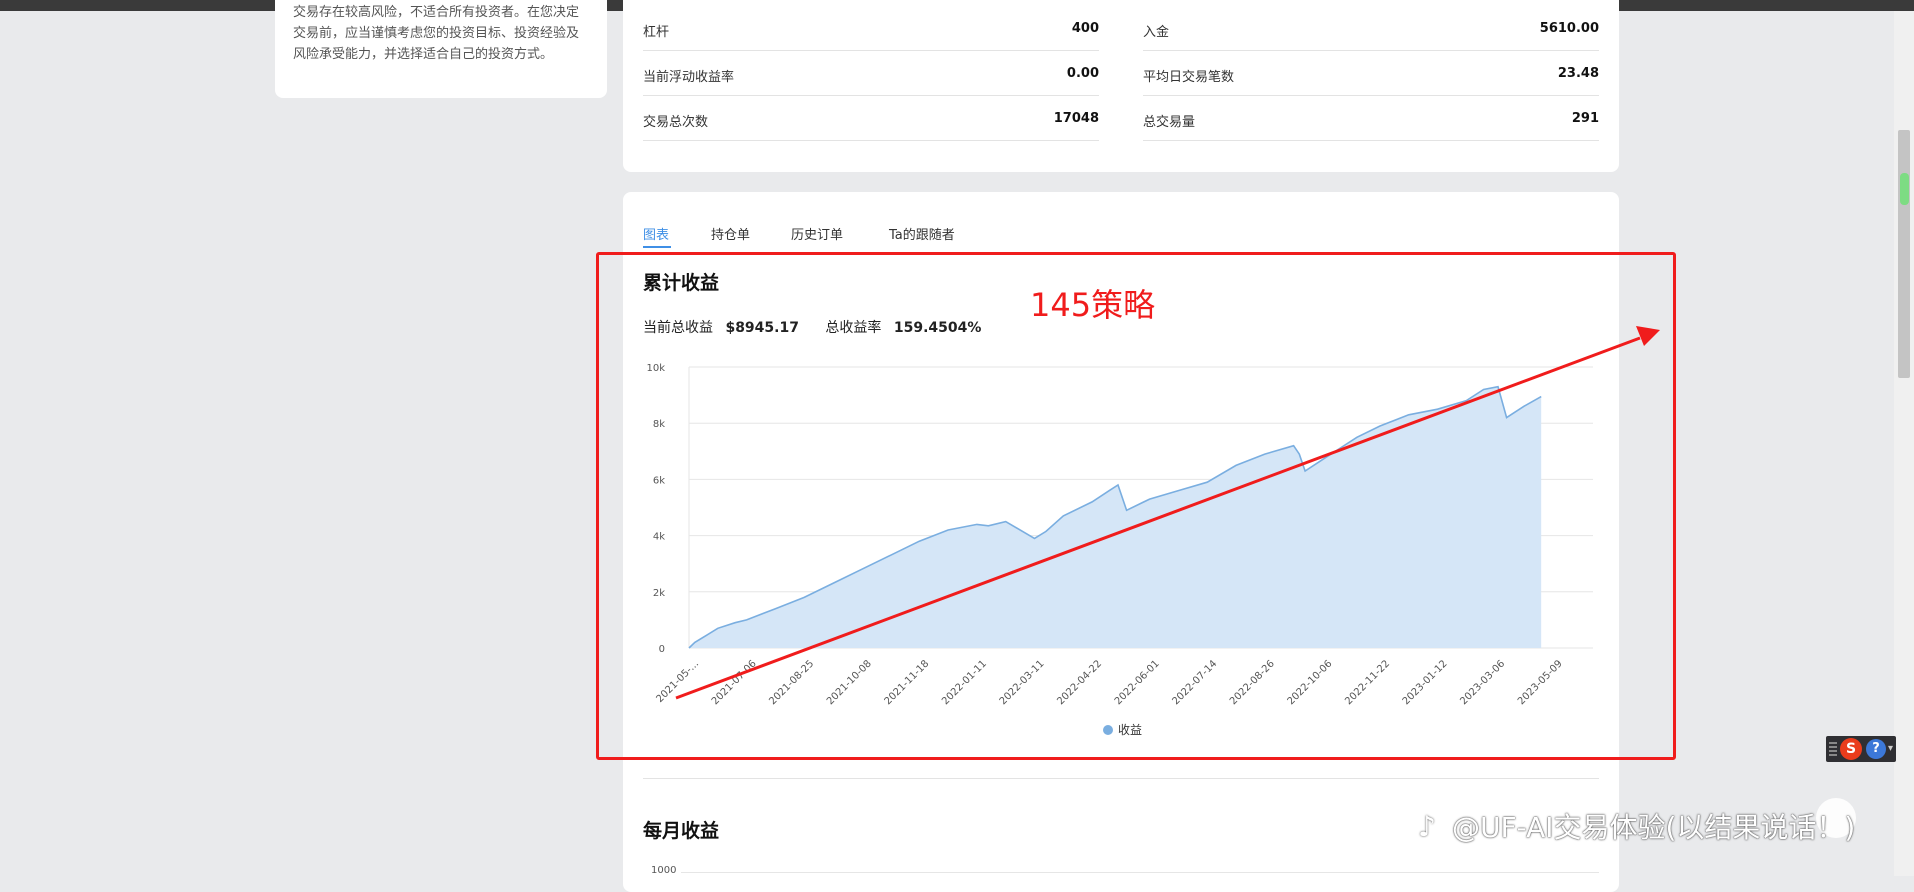 The width and height of the screenshot is (1914, 892). What do you see at coordinates (871, 73) in the screenshot?
I see `stat-floating-rate: 当前浮动收益率 0.00` at bounding box center [871, 73].